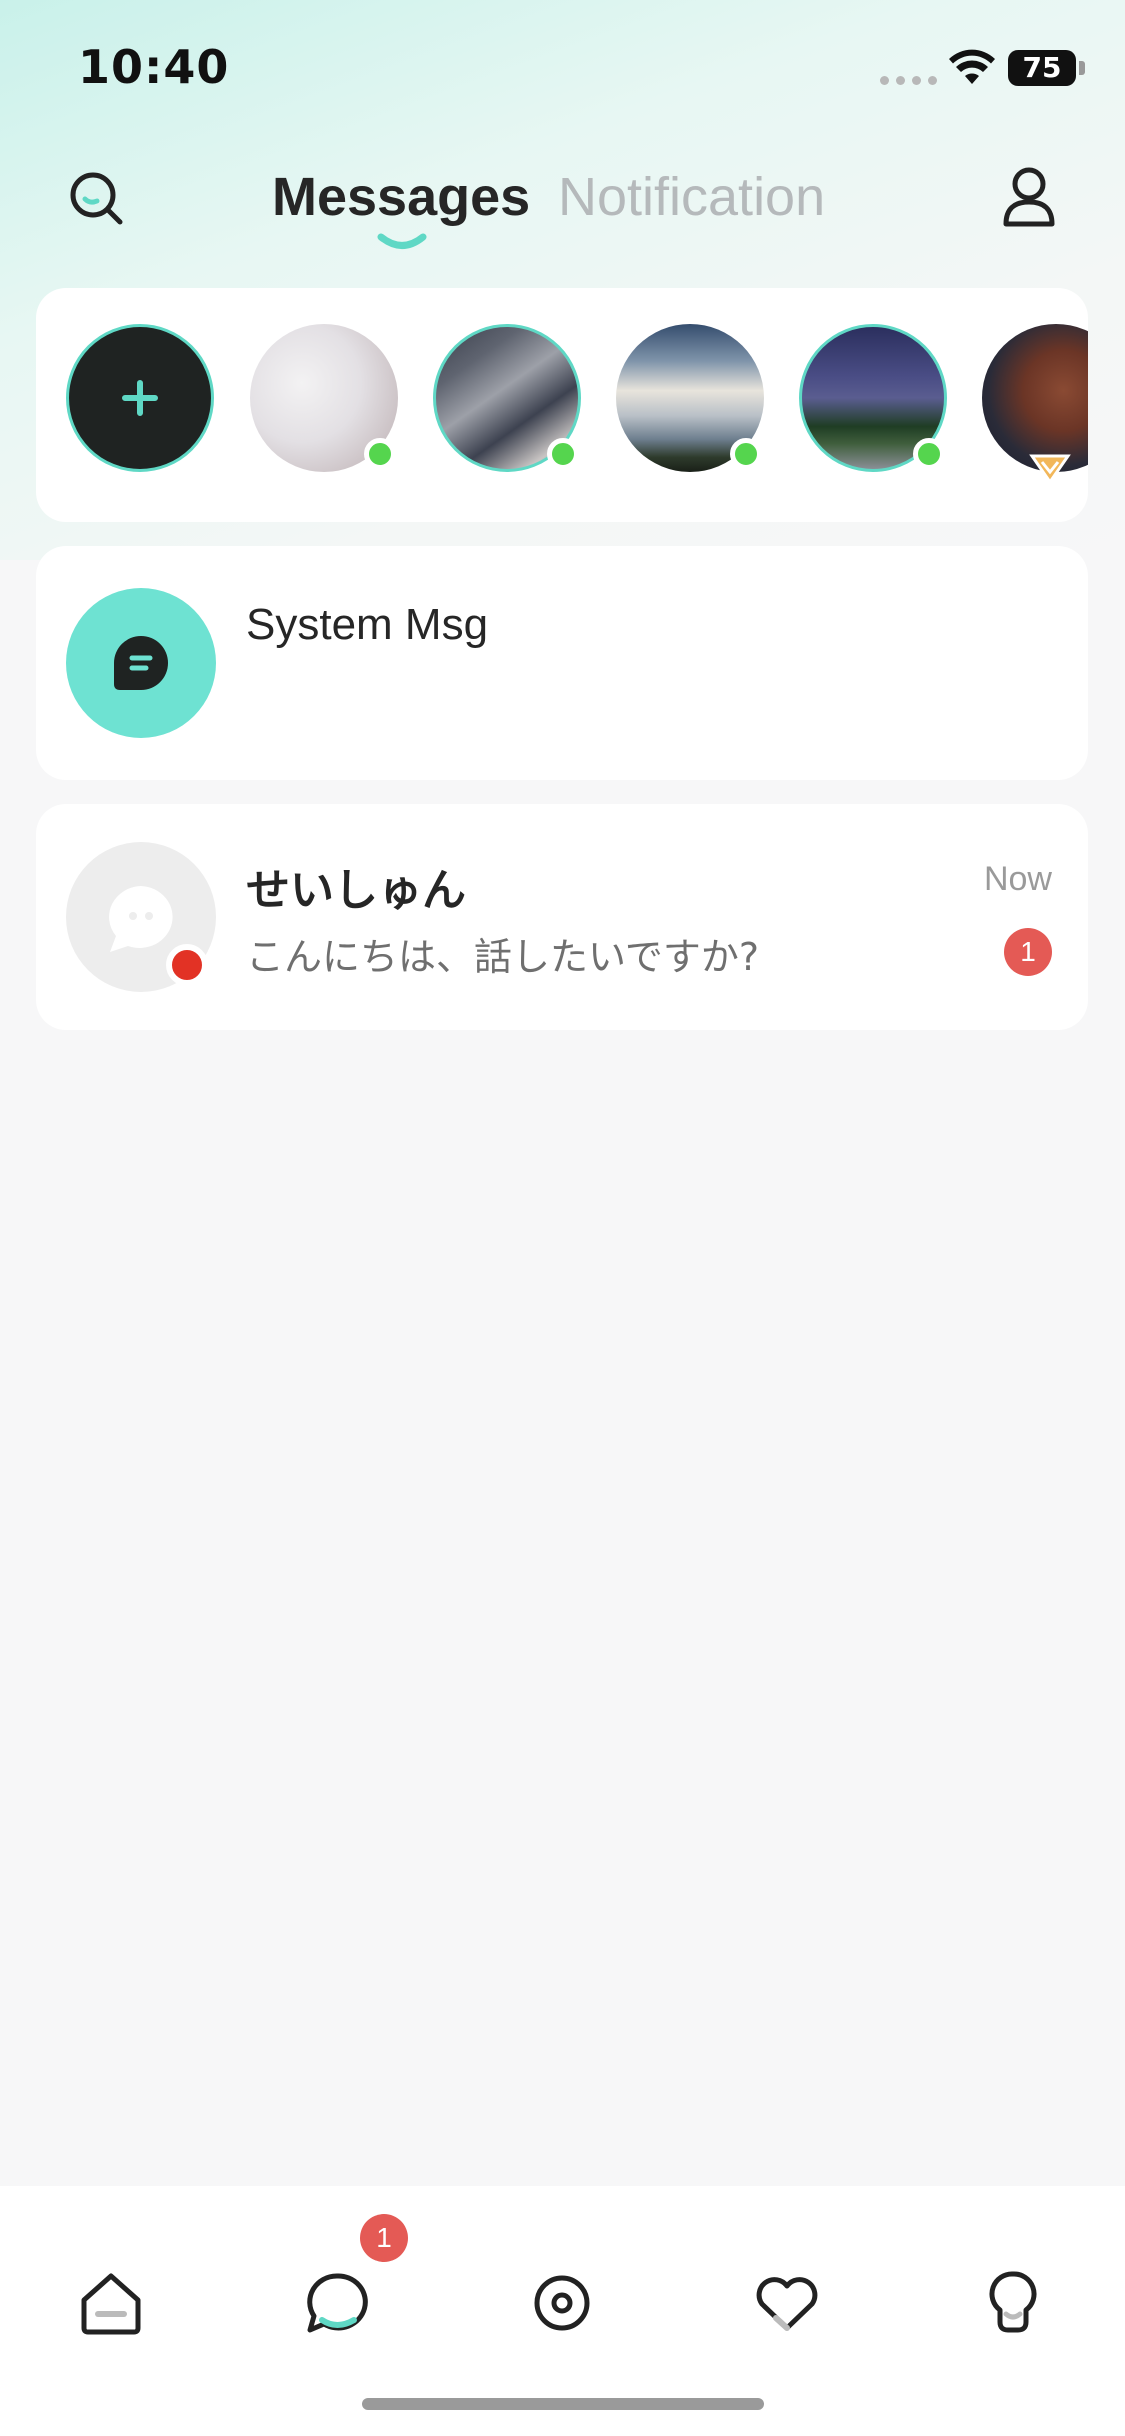 The height and width of the screenshot is (2436, 1125). I want to click on likes-icon, so click(787, 2303).